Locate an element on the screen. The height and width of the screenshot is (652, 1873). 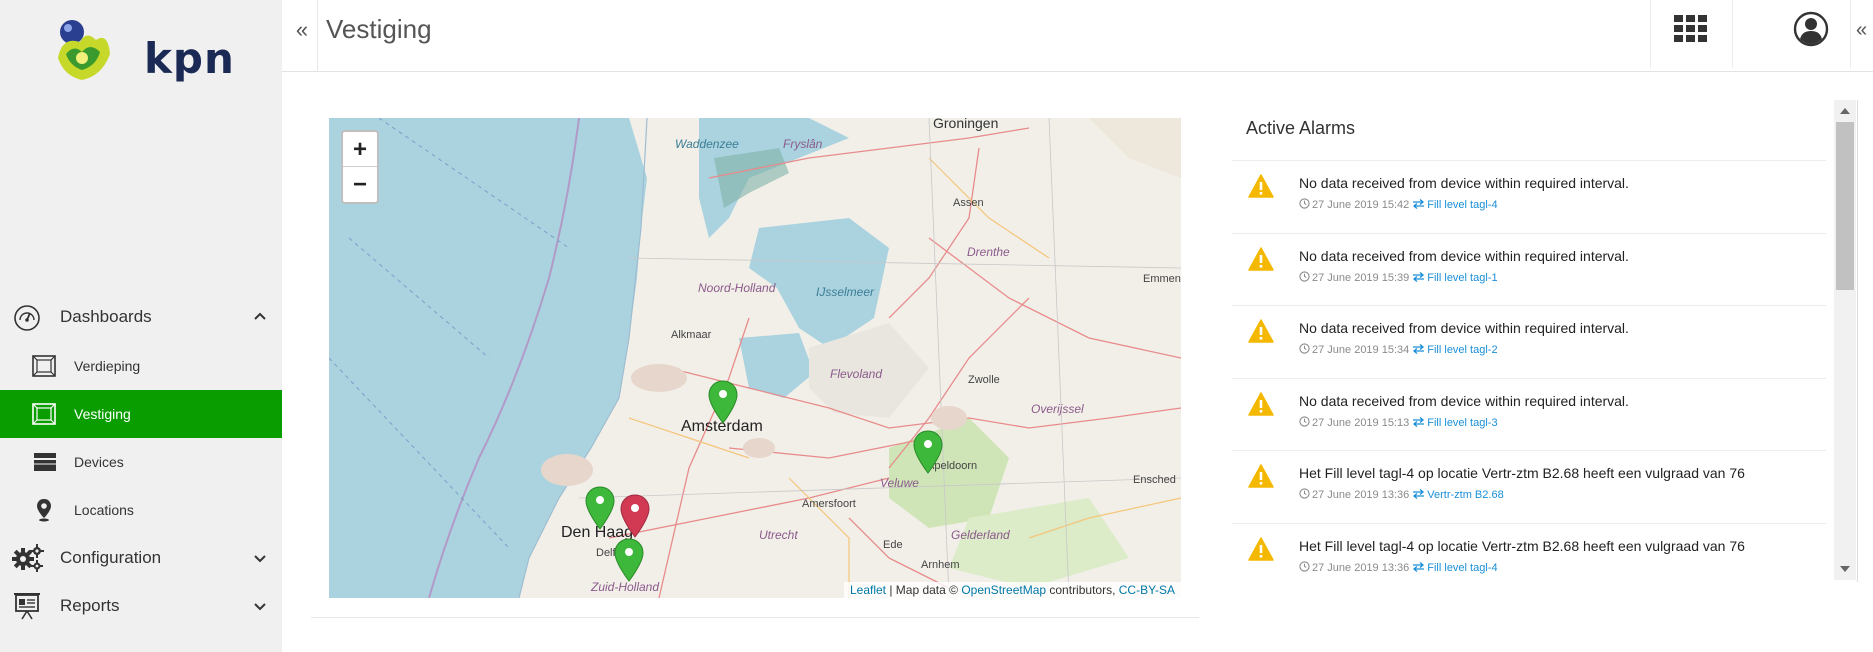
map-label-groningen: Groningen is located at coordinates (966, 124).